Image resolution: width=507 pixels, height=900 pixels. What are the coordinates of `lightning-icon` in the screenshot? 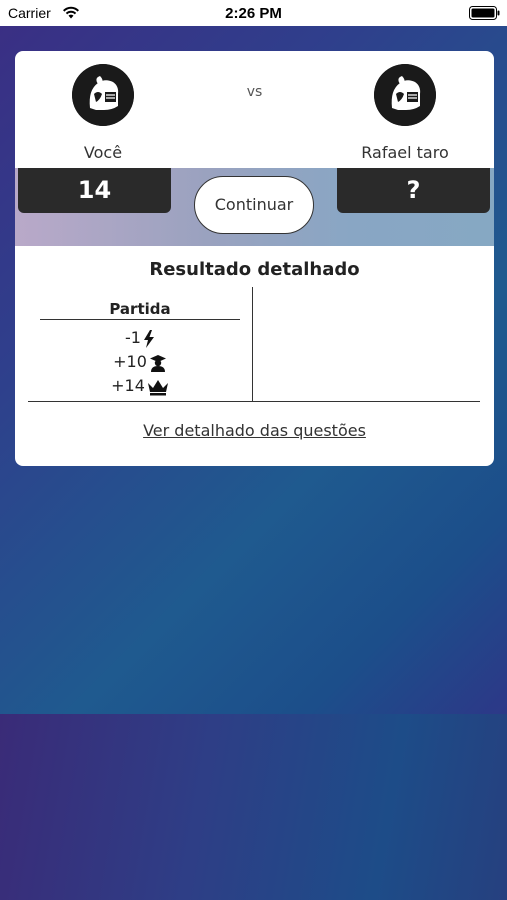 It's located at (148, 338).